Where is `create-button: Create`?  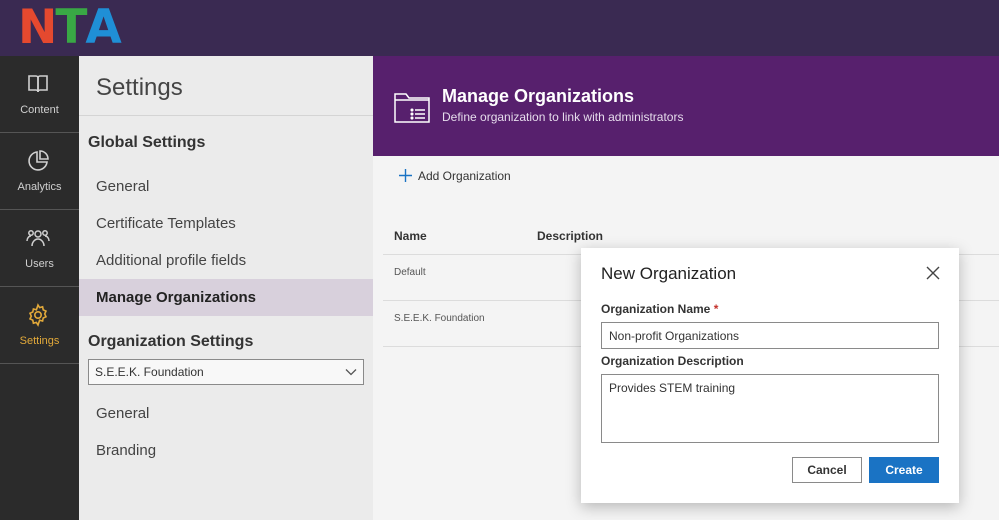
create-button: Create is located at coordinates (904, 470).